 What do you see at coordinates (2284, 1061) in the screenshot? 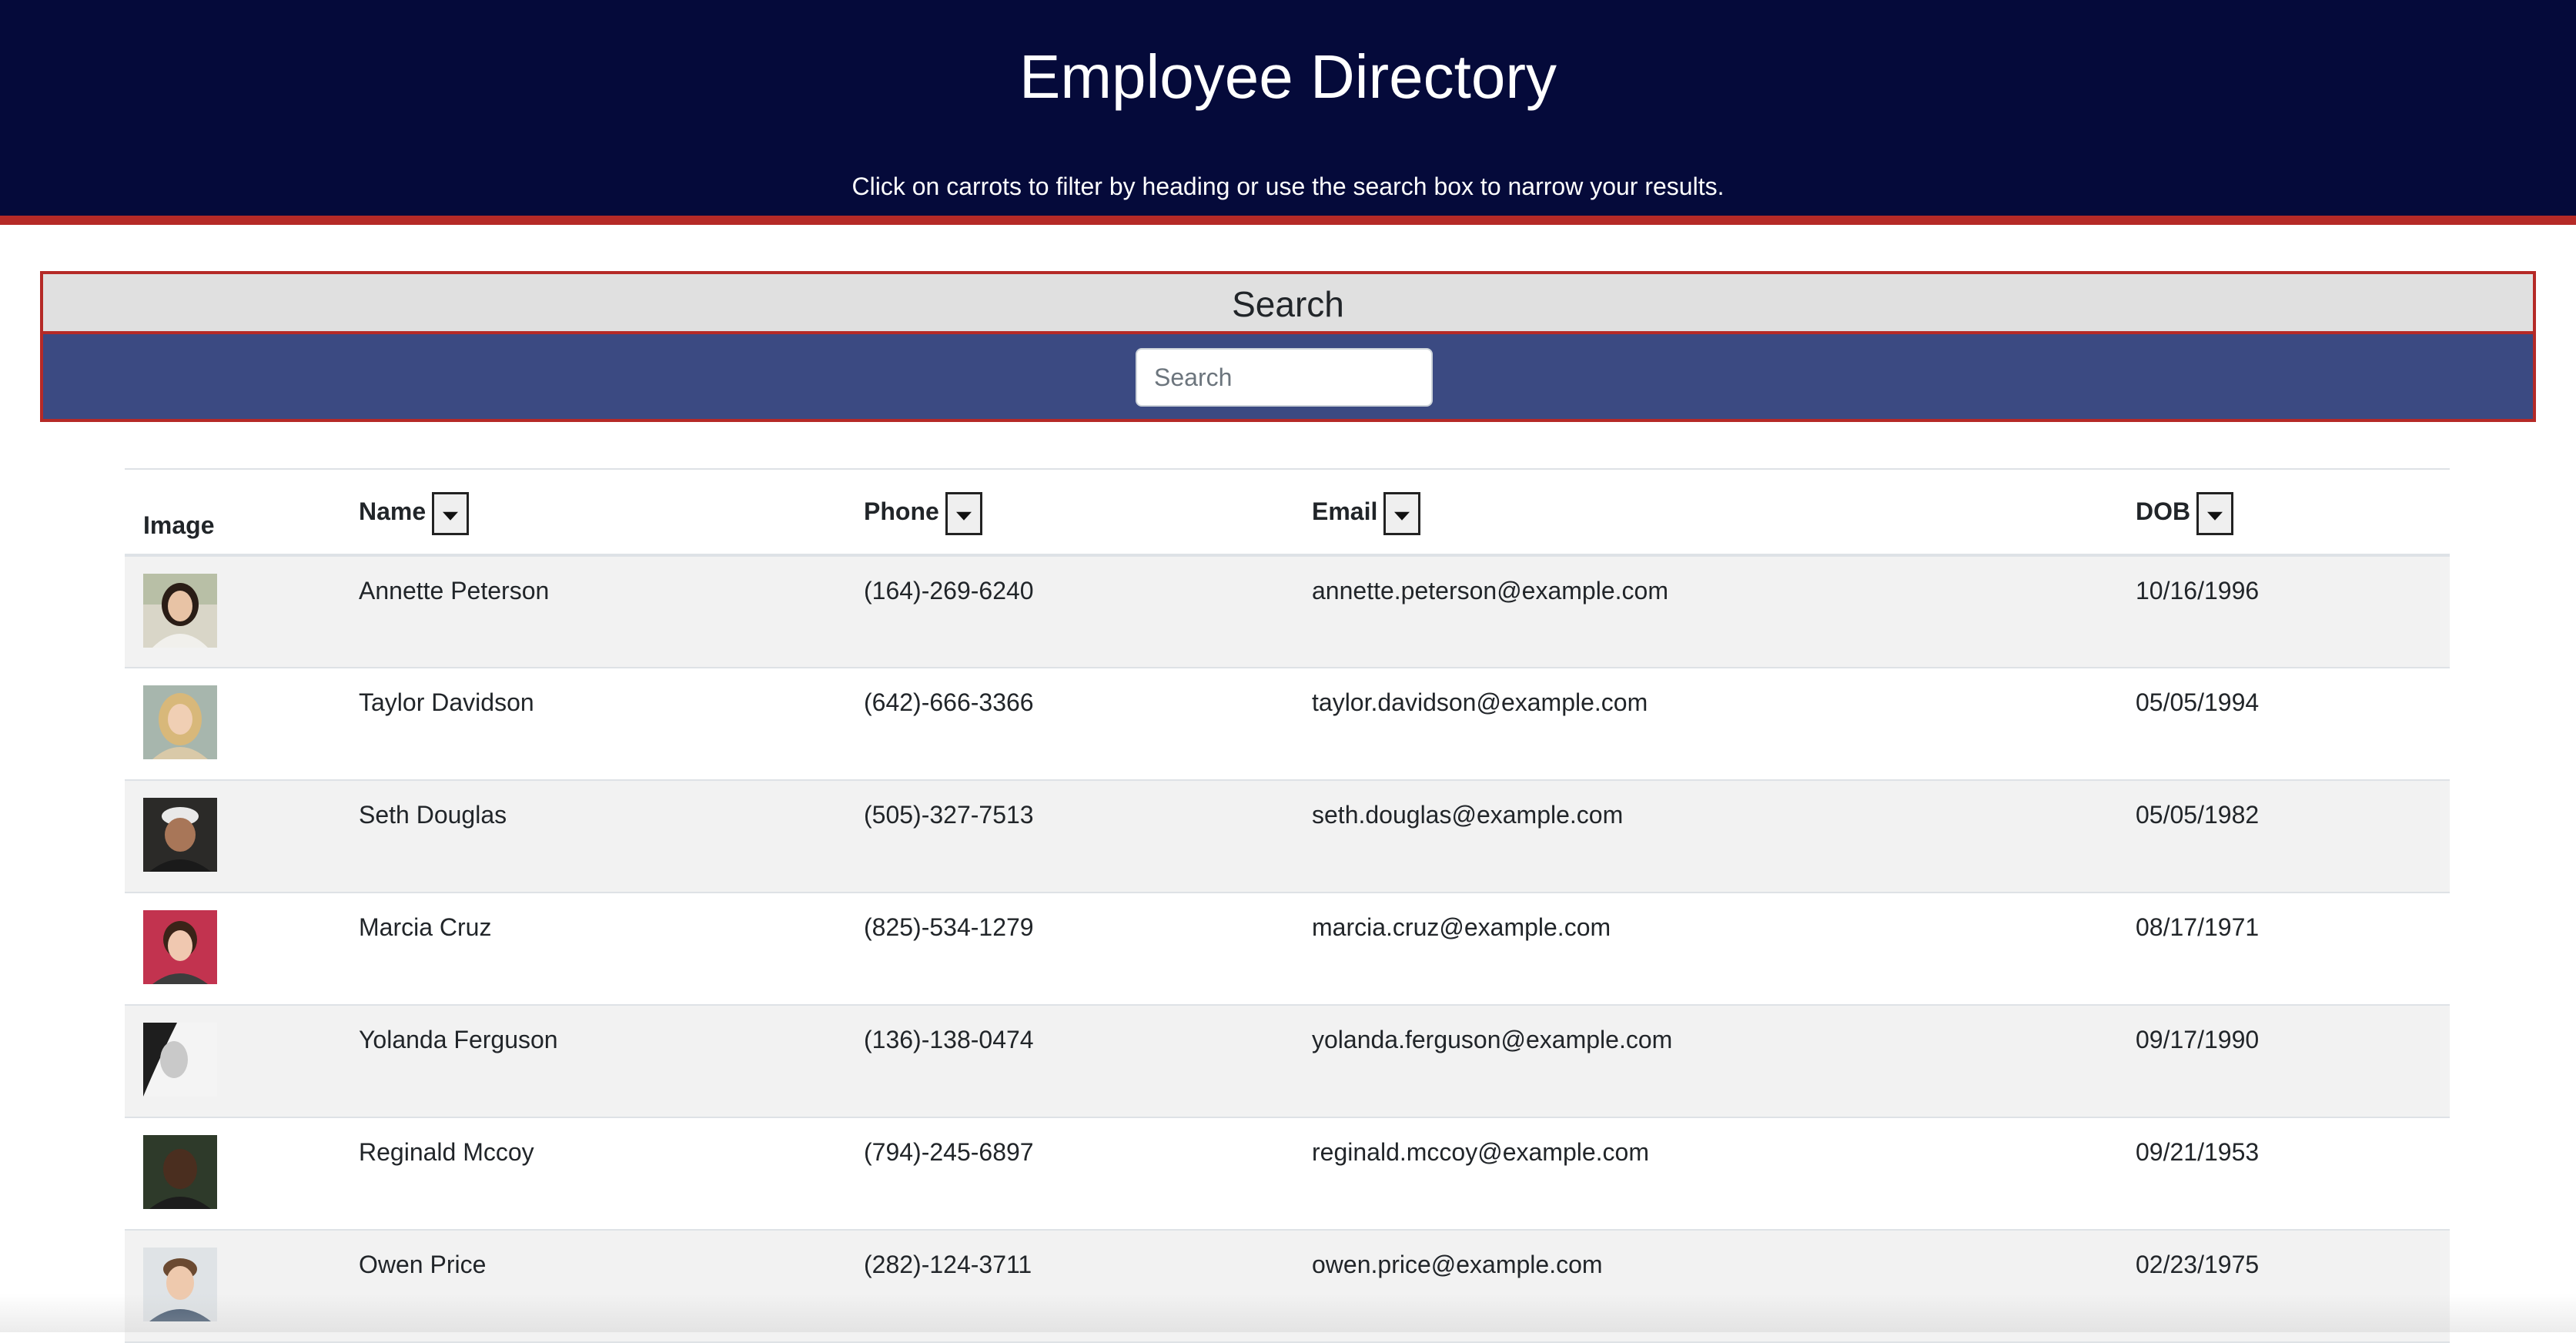
I see `dob-cell: 09/17/1990` at bounding box center [2284, 1061].